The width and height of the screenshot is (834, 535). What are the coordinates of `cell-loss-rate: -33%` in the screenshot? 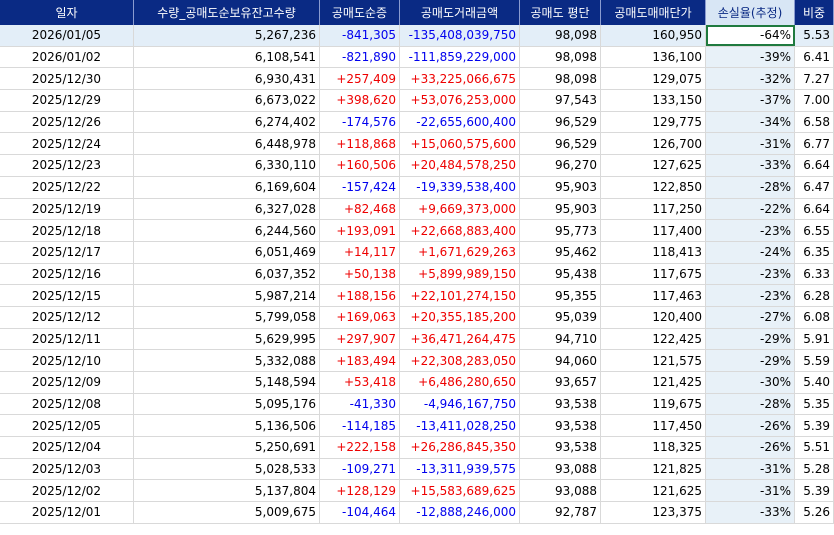 It's located at (750, 512).